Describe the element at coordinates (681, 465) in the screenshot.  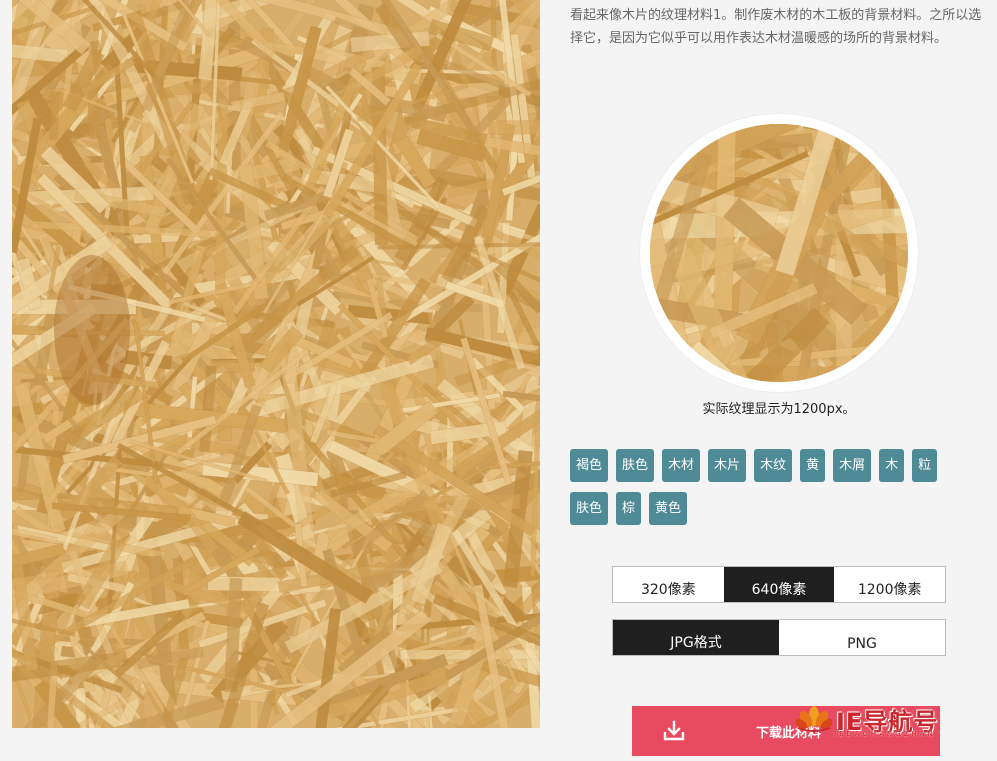
I see `tag: 木材` at that location.